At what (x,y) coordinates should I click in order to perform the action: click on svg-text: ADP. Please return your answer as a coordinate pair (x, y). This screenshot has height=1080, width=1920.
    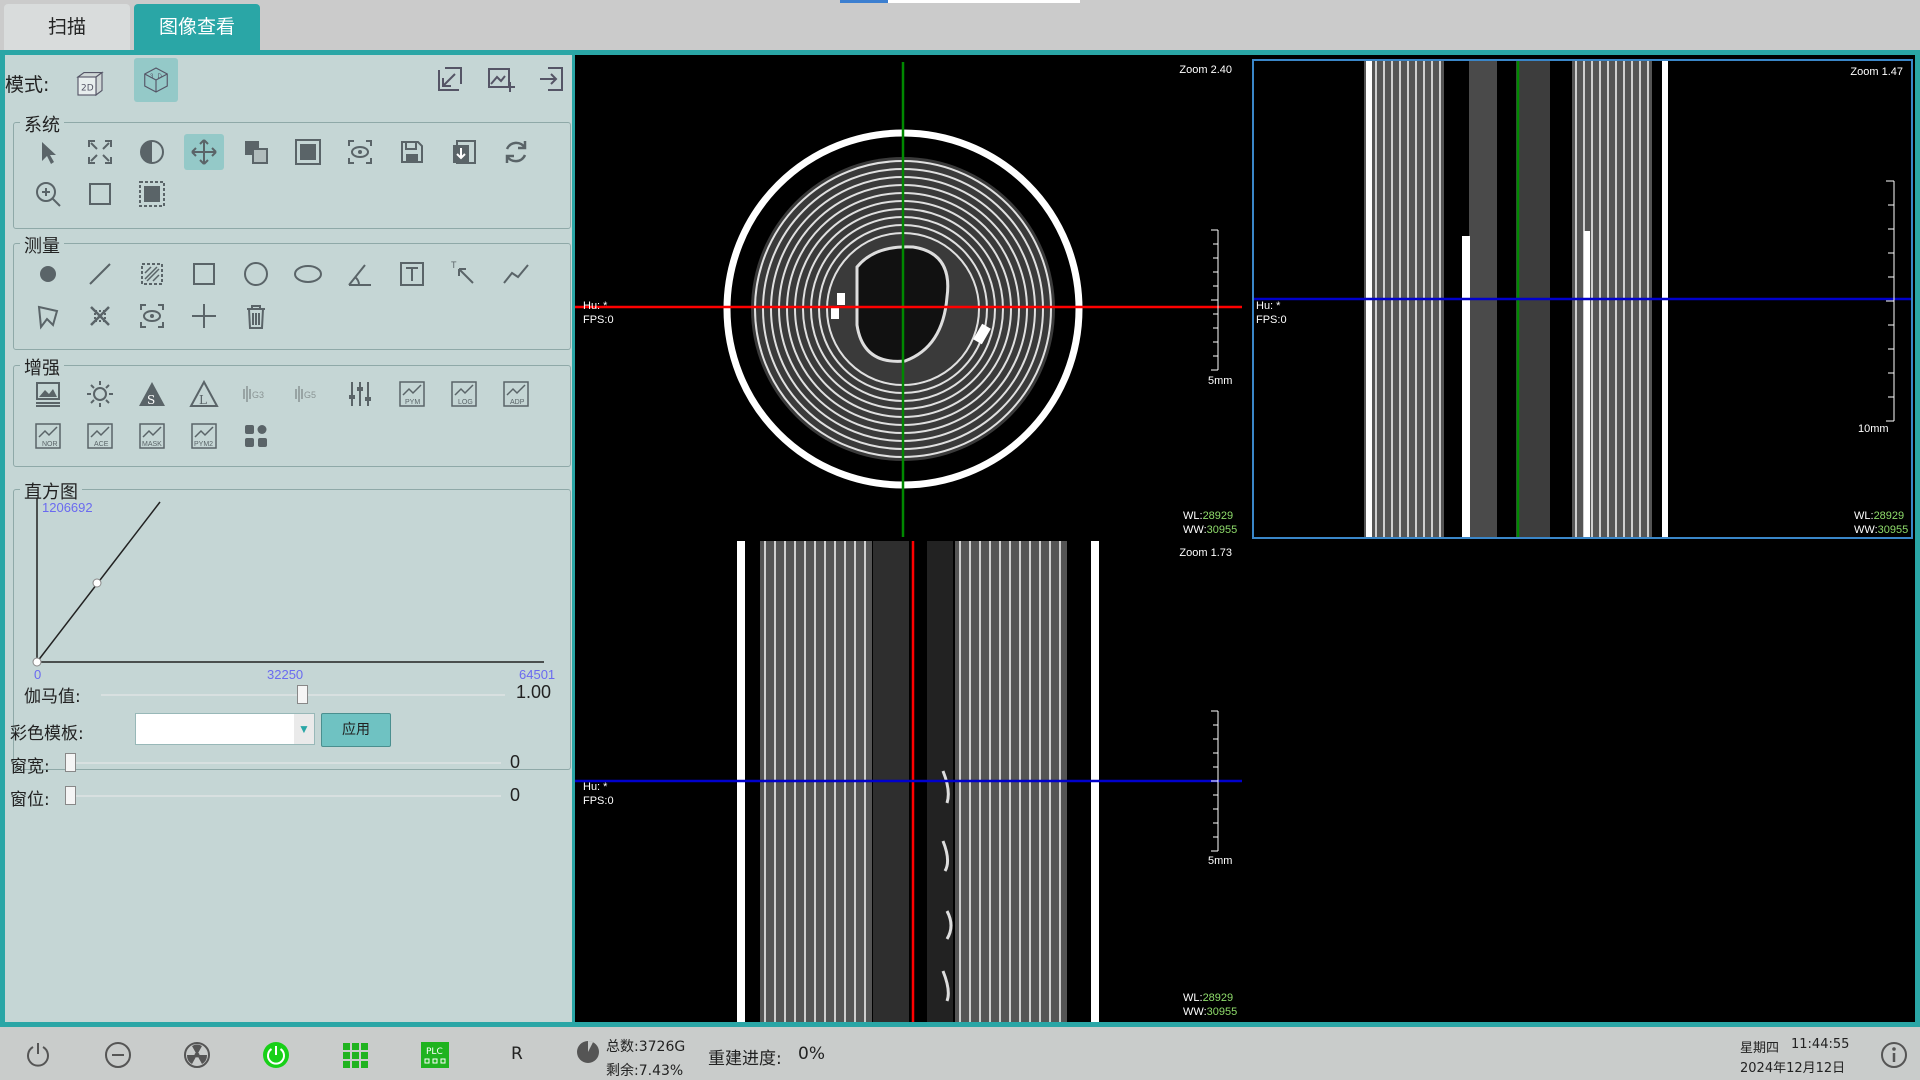
    Looking at the image, I should click on (517, 402).